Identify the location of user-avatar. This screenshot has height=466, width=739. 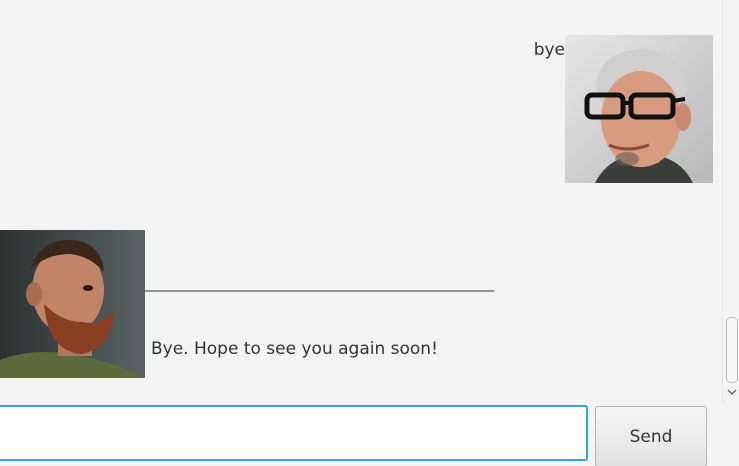
(639, 109).